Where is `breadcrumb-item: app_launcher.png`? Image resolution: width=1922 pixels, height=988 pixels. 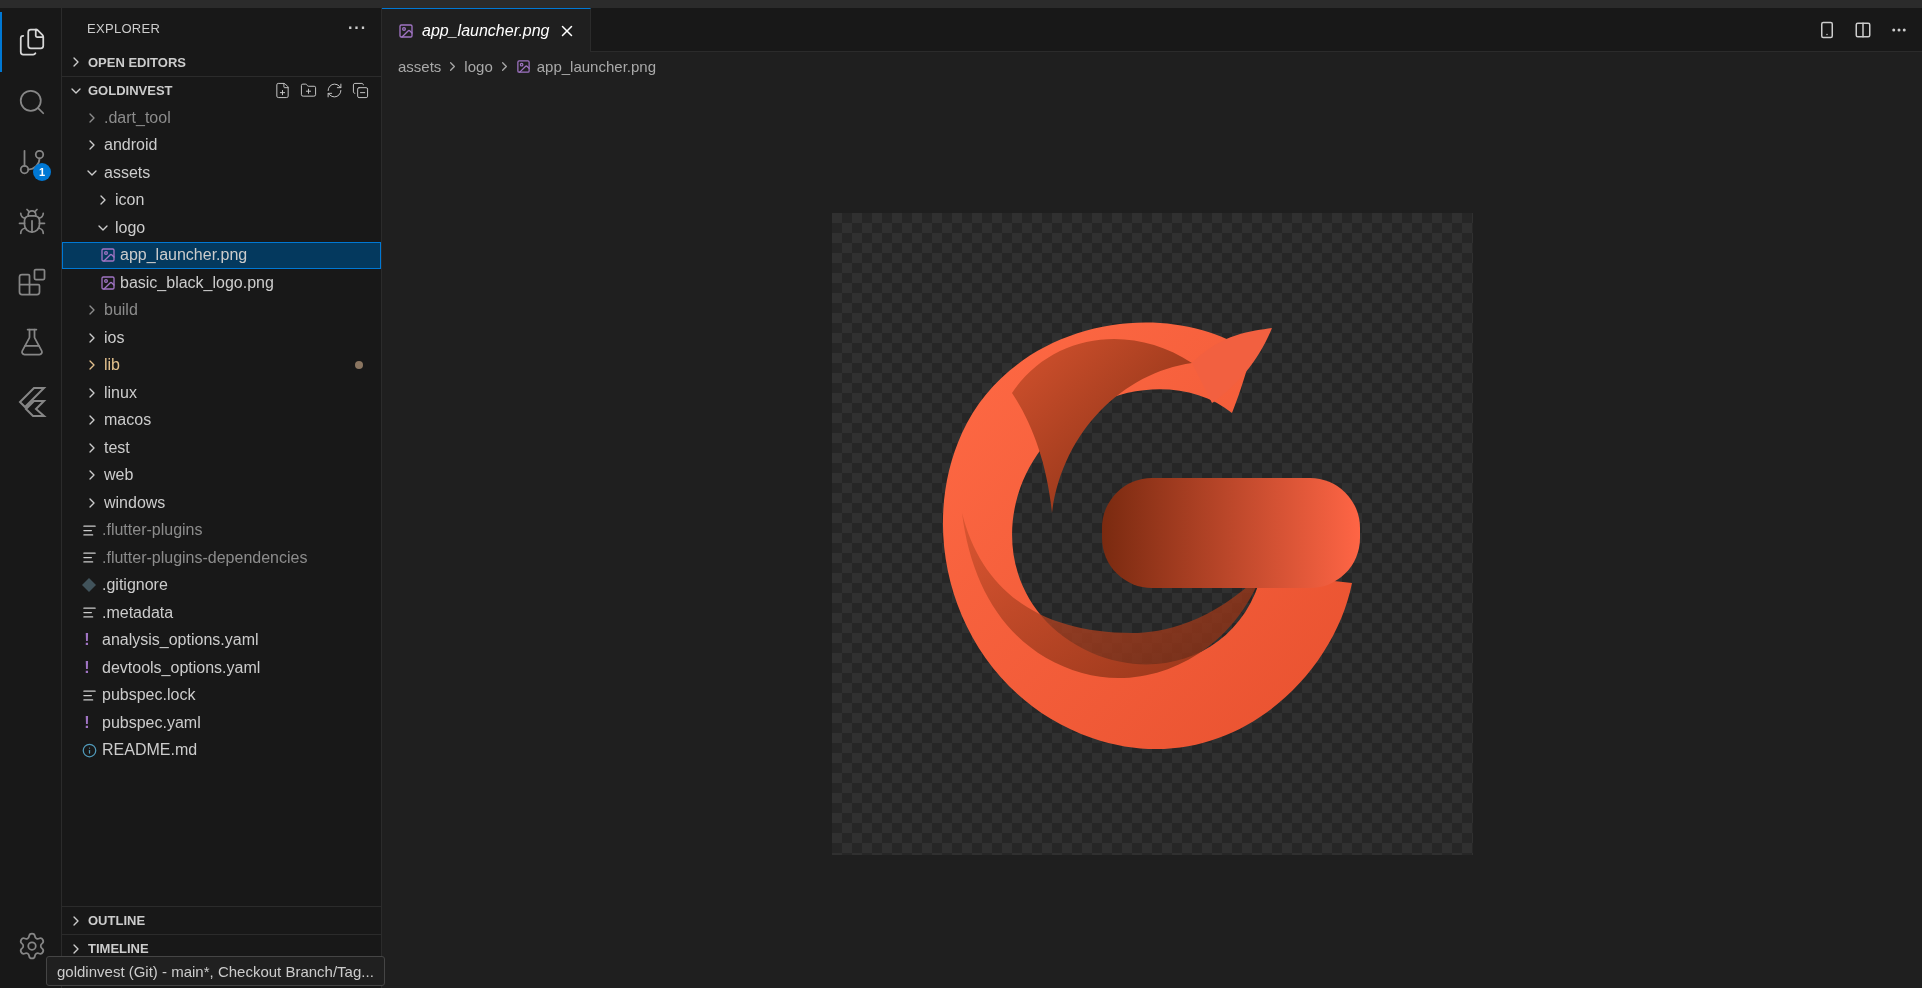 breadcrumb-item: app_launcher.png is located at coordinates (596, 66).